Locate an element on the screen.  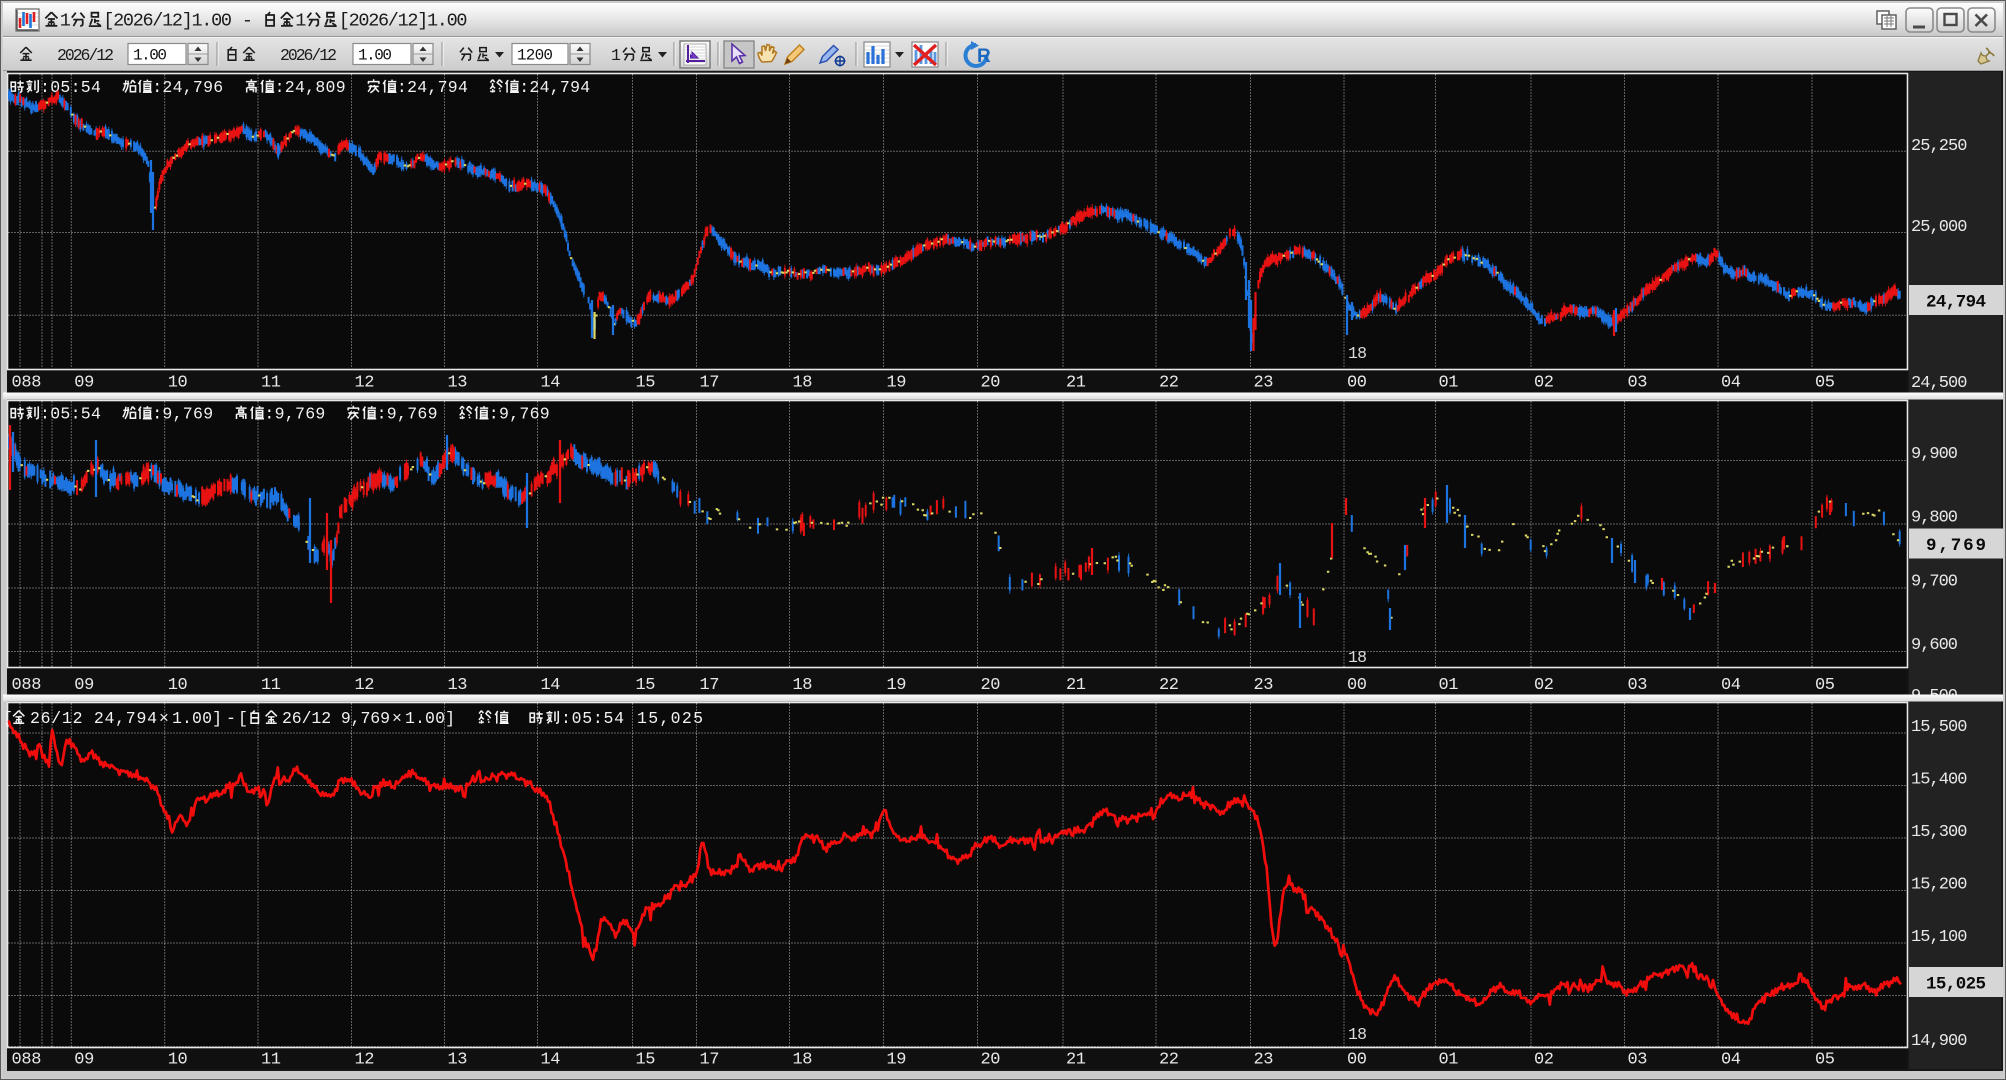
svg-text: 24,500 is located at coordinates (1939, 383).